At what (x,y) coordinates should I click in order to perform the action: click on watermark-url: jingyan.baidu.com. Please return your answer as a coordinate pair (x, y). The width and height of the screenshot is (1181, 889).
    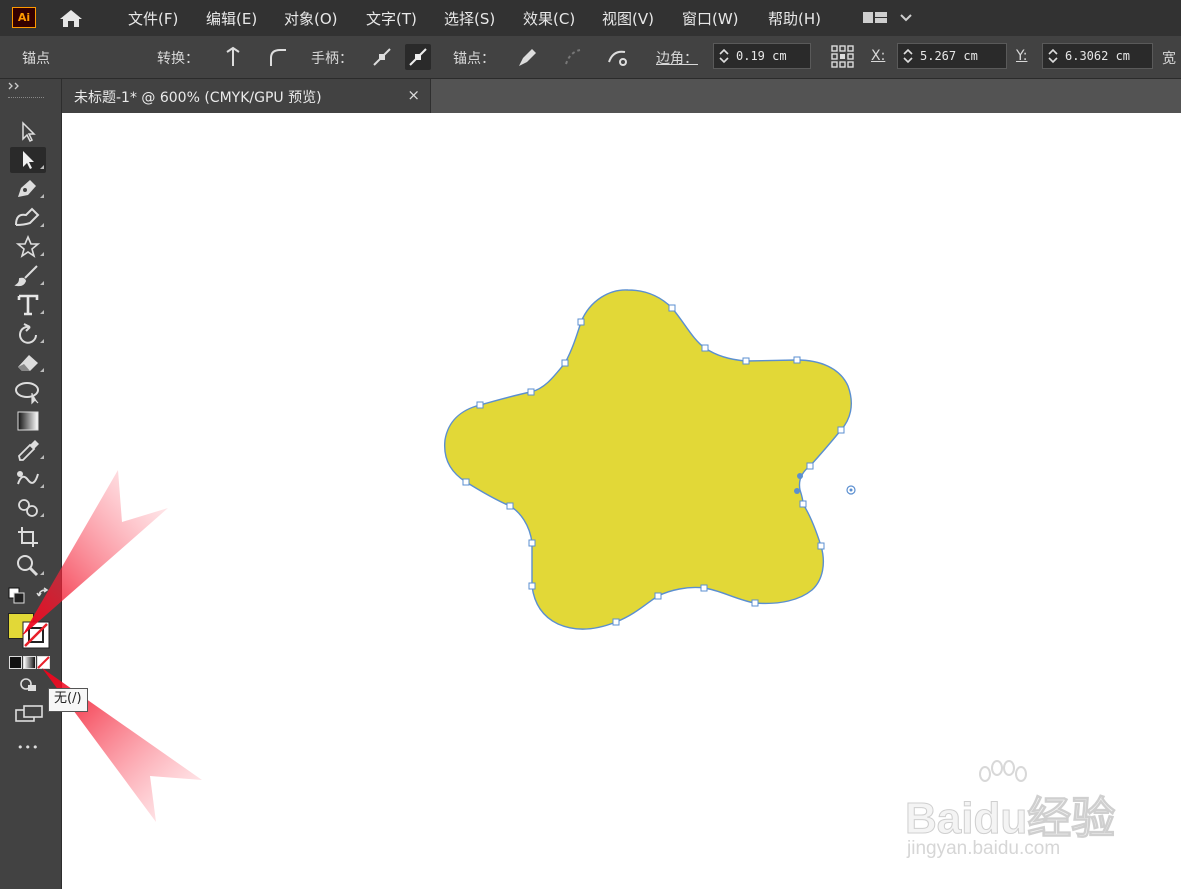
    Looking at the image, I should click on (984, 848).